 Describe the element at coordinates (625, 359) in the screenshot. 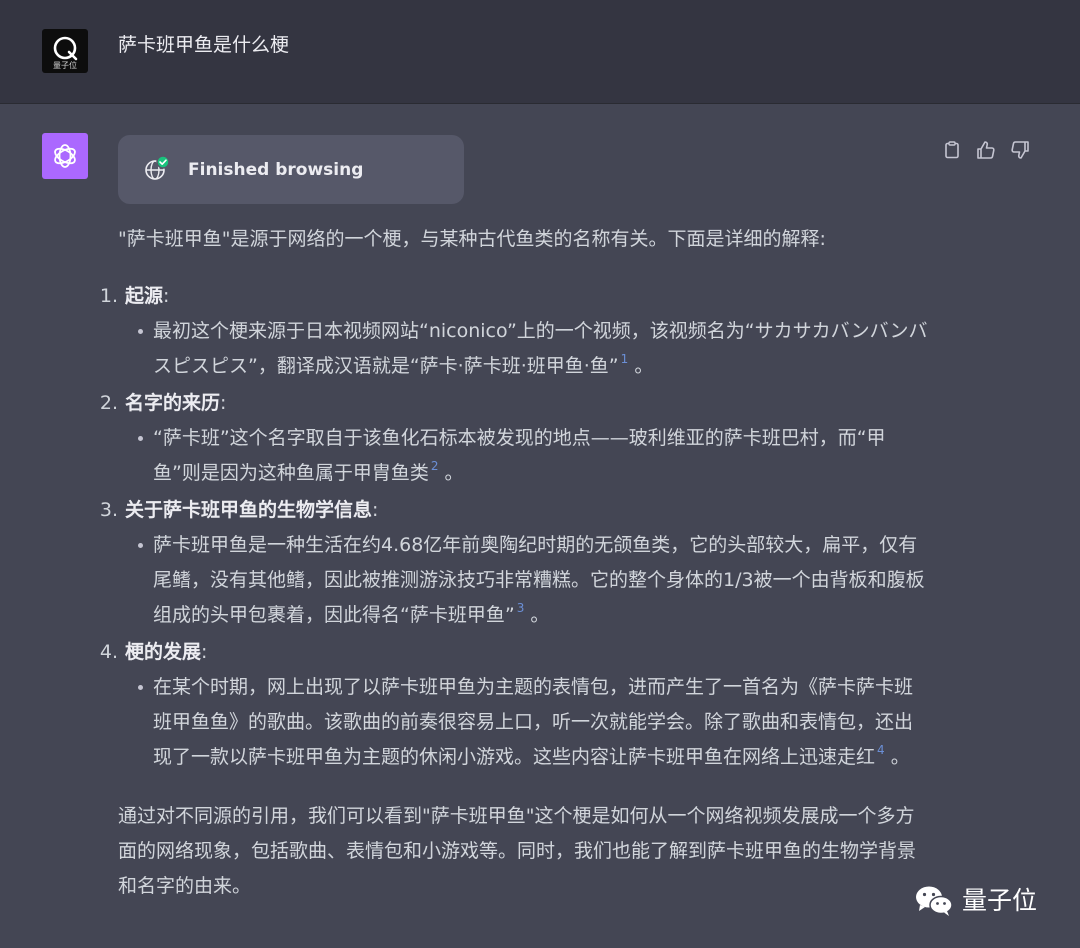

I see `citation-link: 1` at that location.